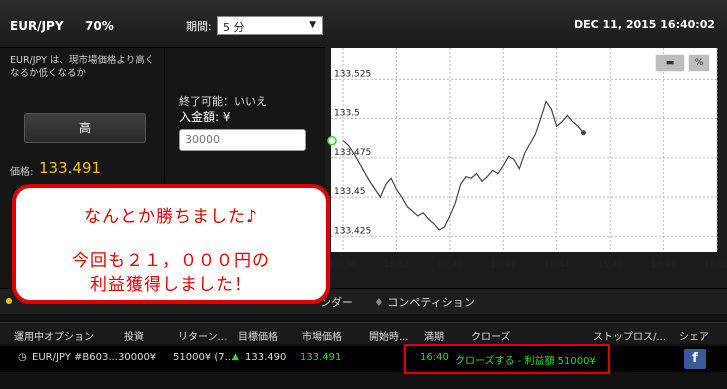 This screenshot has height=389, width=727. What do you see at coordinates (352, 153) in the screenshot?
I see `y-tick-label: 133.475` at bounding box center [352, 153].